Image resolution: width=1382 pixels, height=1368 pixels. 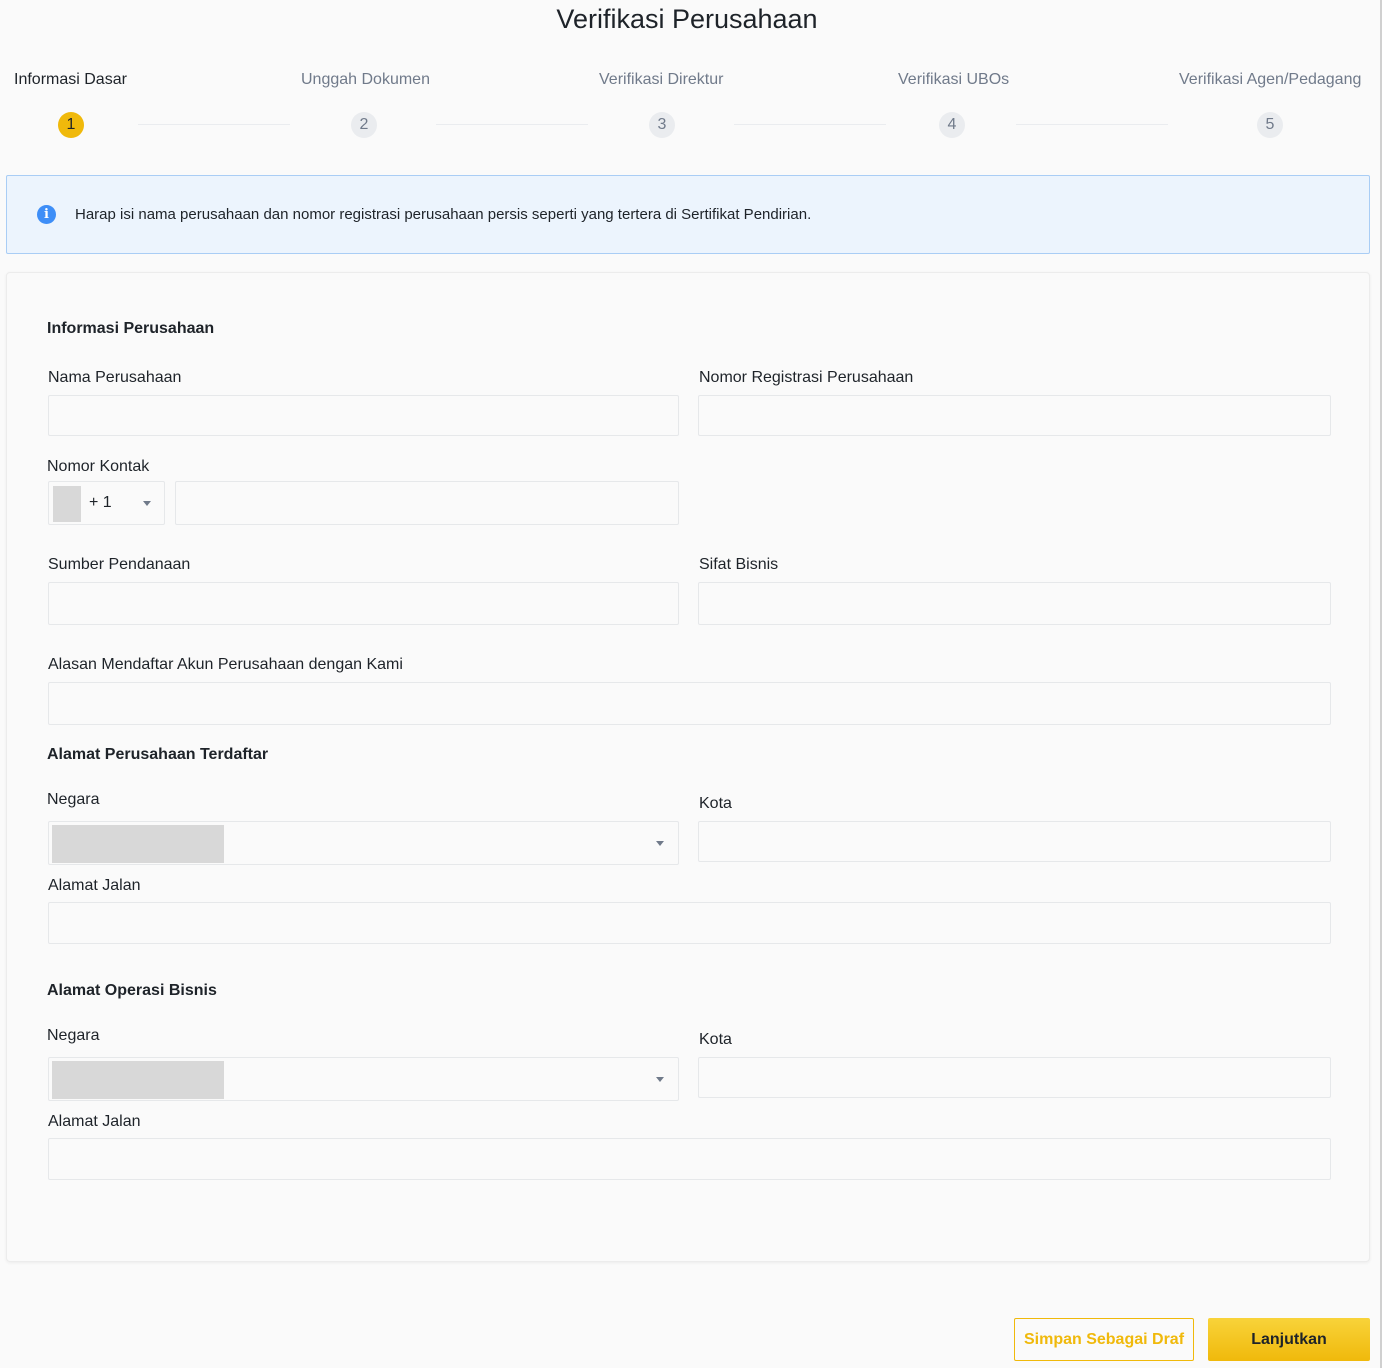 What do you see at coordinates (1289, 1339) in the screenshot?
I see `continue-button: Lanjutkan` at bounding box center [1289, 1339].